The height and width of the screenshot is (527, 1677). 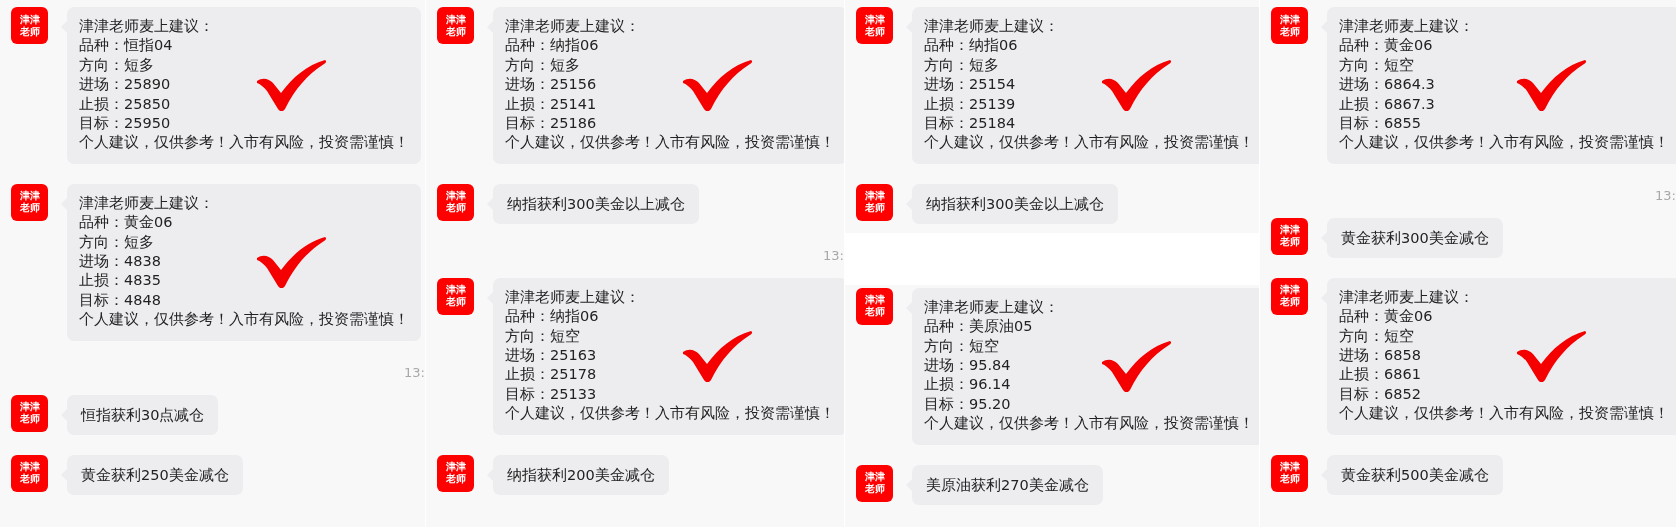 What do you see at coordinates (970, 104) in the screenshot?
I see `message-line: 止损：25139` at bounding box center [970, 104].